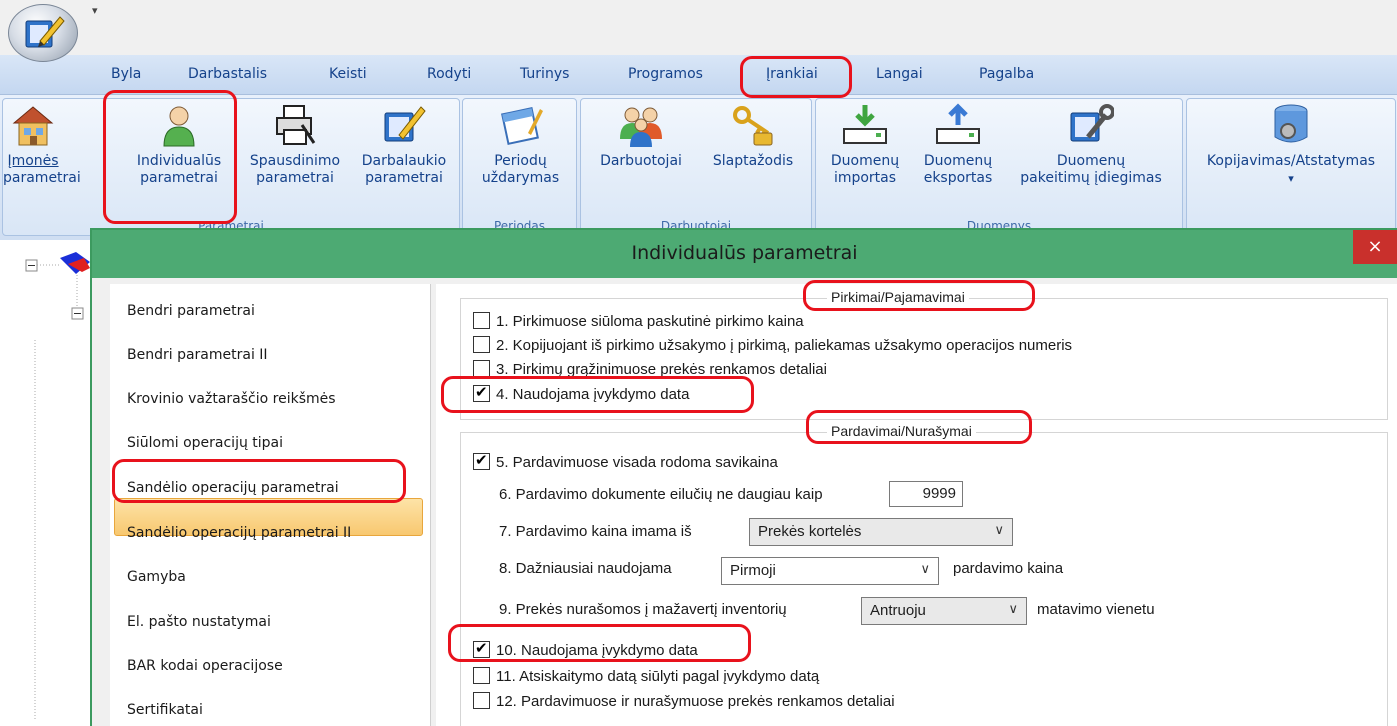 The height and width of the screenshot is (726, 1397). I want to click on nav-item-krovinio: Krovinio važtaraščio reikšmės, so click(231, 399).